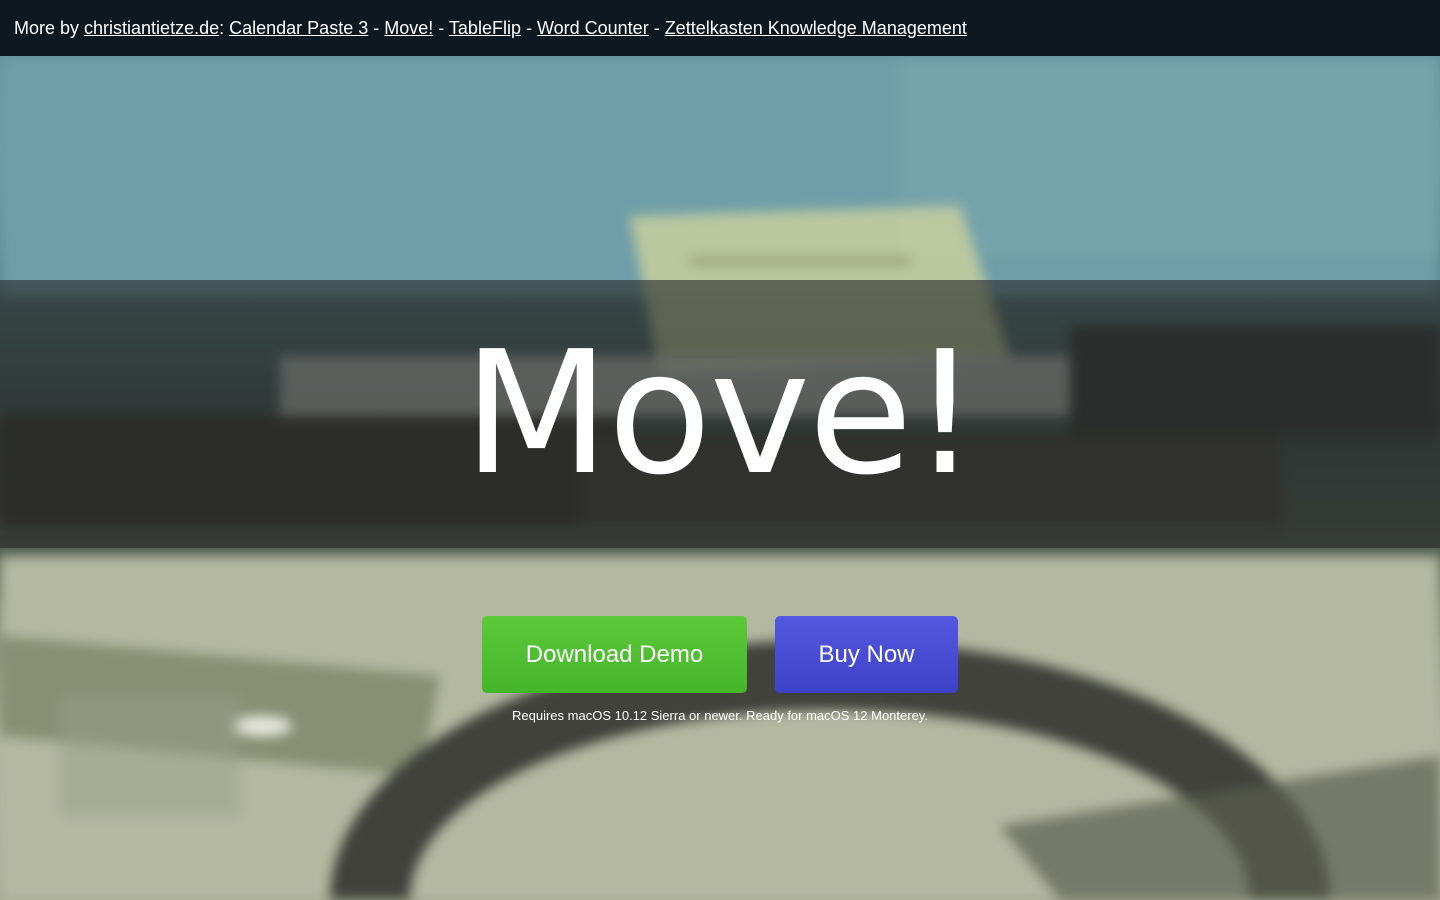 This screenshot has width=1440, height=900. I want to click on download-demo-button: Download Demo, so click(614, 654).